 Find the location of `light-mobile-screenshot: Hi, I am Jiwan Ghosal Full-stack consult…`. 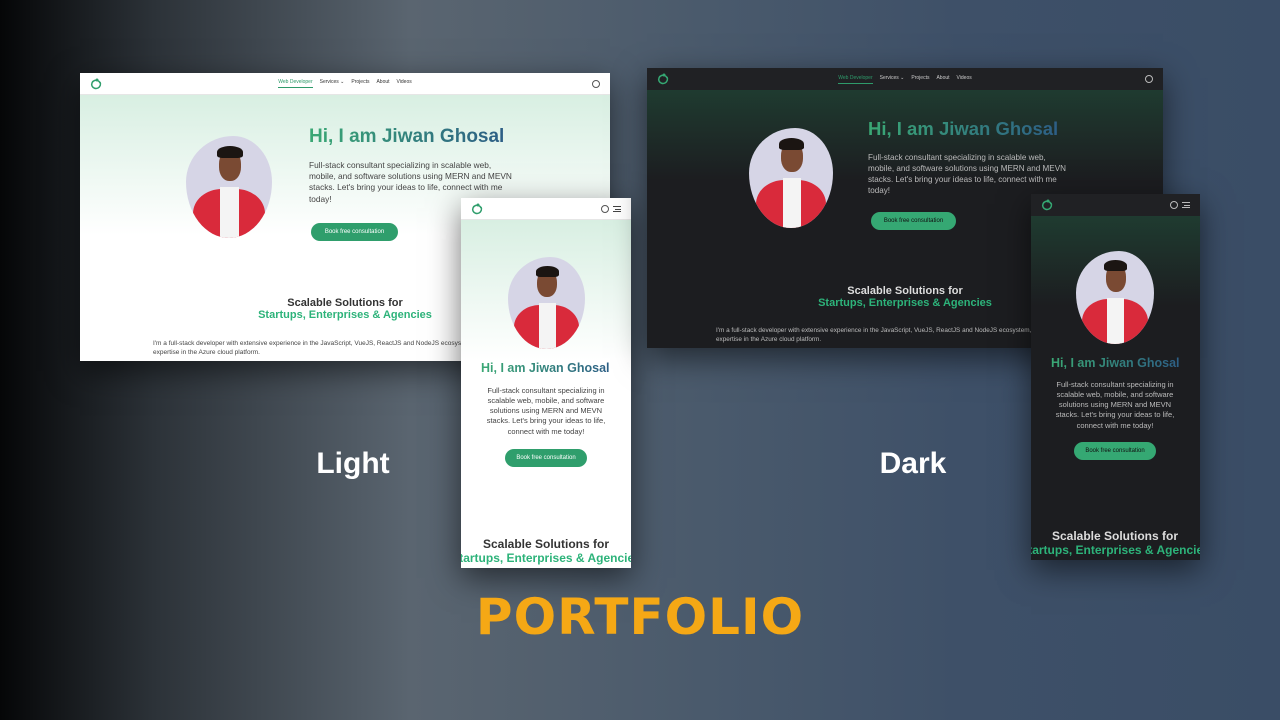

light-mobile-screenshot: Hi, I am Jiwan Ghosal Full-stack consult… is located at coordinates (546, 383).